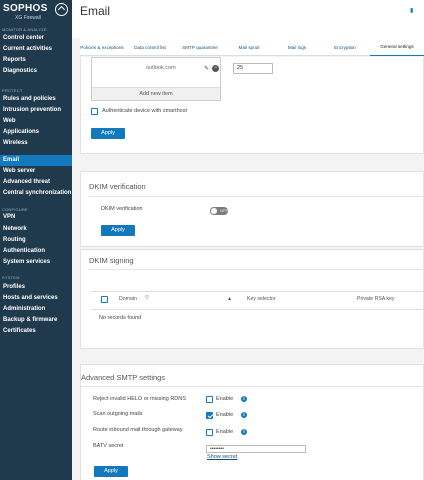 This screenshot has width=424, height=480. Describe the element at coordinates (108, 133) in the screenshot. I see `apply-button: Apply` at that location.